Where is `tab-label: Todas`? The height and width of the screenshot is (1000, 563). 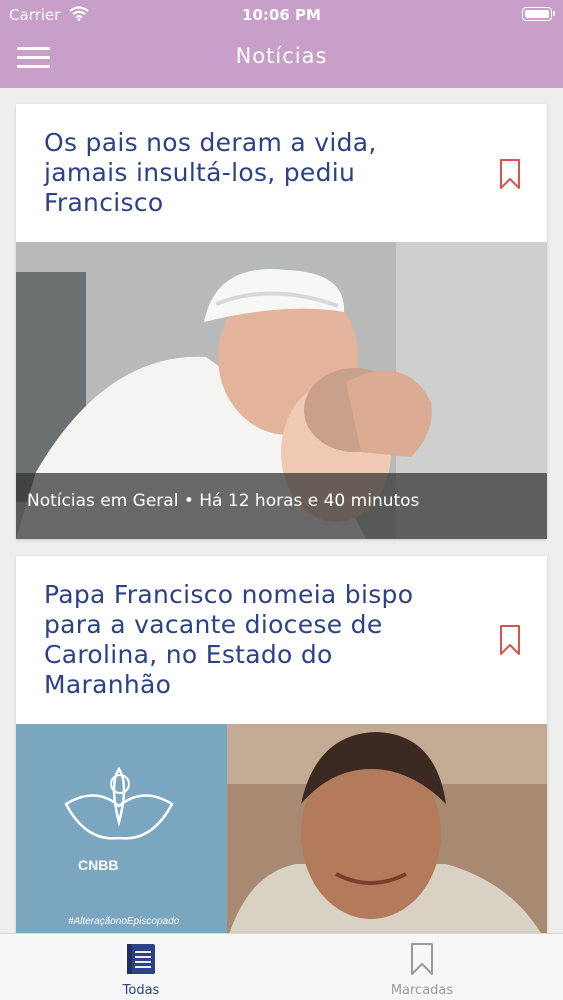
tab-label: Todas is located at coordinates (141, 990).